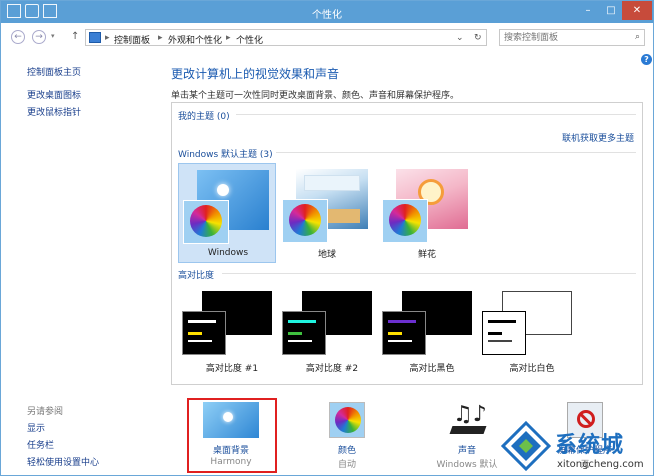 The height and width of the screenshot is (476, 654). Describe the element at coordinates (611, 10) in the screenshot. I see `maximize-button: □` at that location.